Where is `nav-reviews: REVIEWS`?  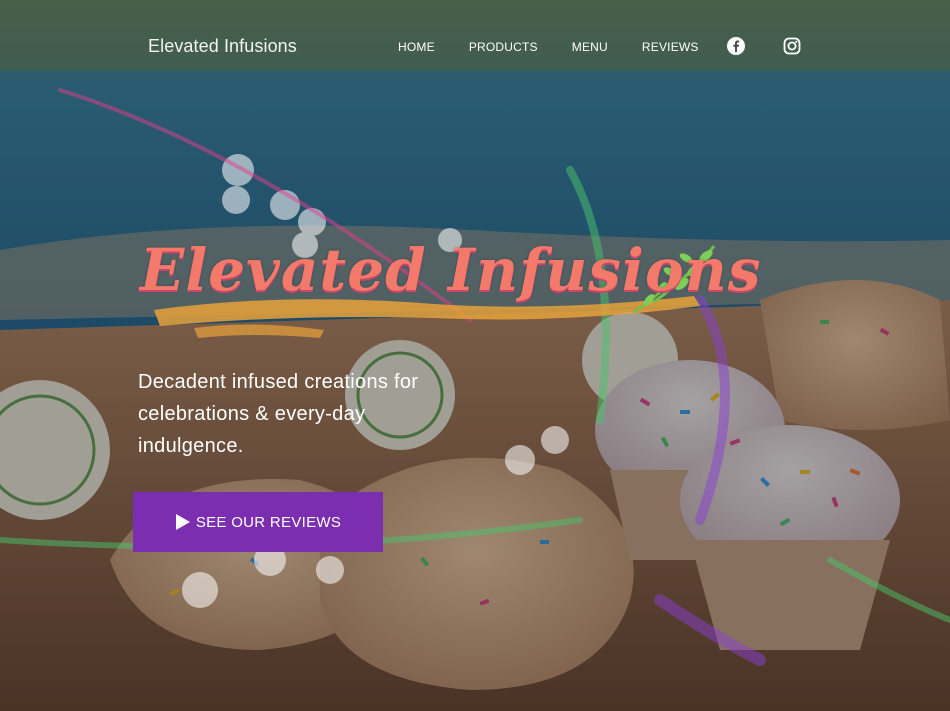
nav-reviews: REVIEWS is located at coordinates (670, 47).